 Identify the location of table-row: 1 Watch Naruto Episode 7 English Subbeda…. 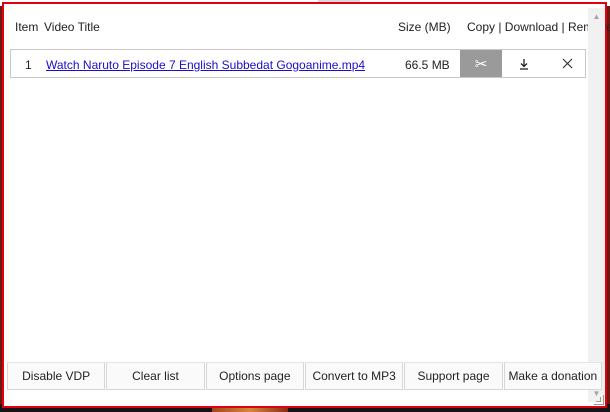
(298, 63).